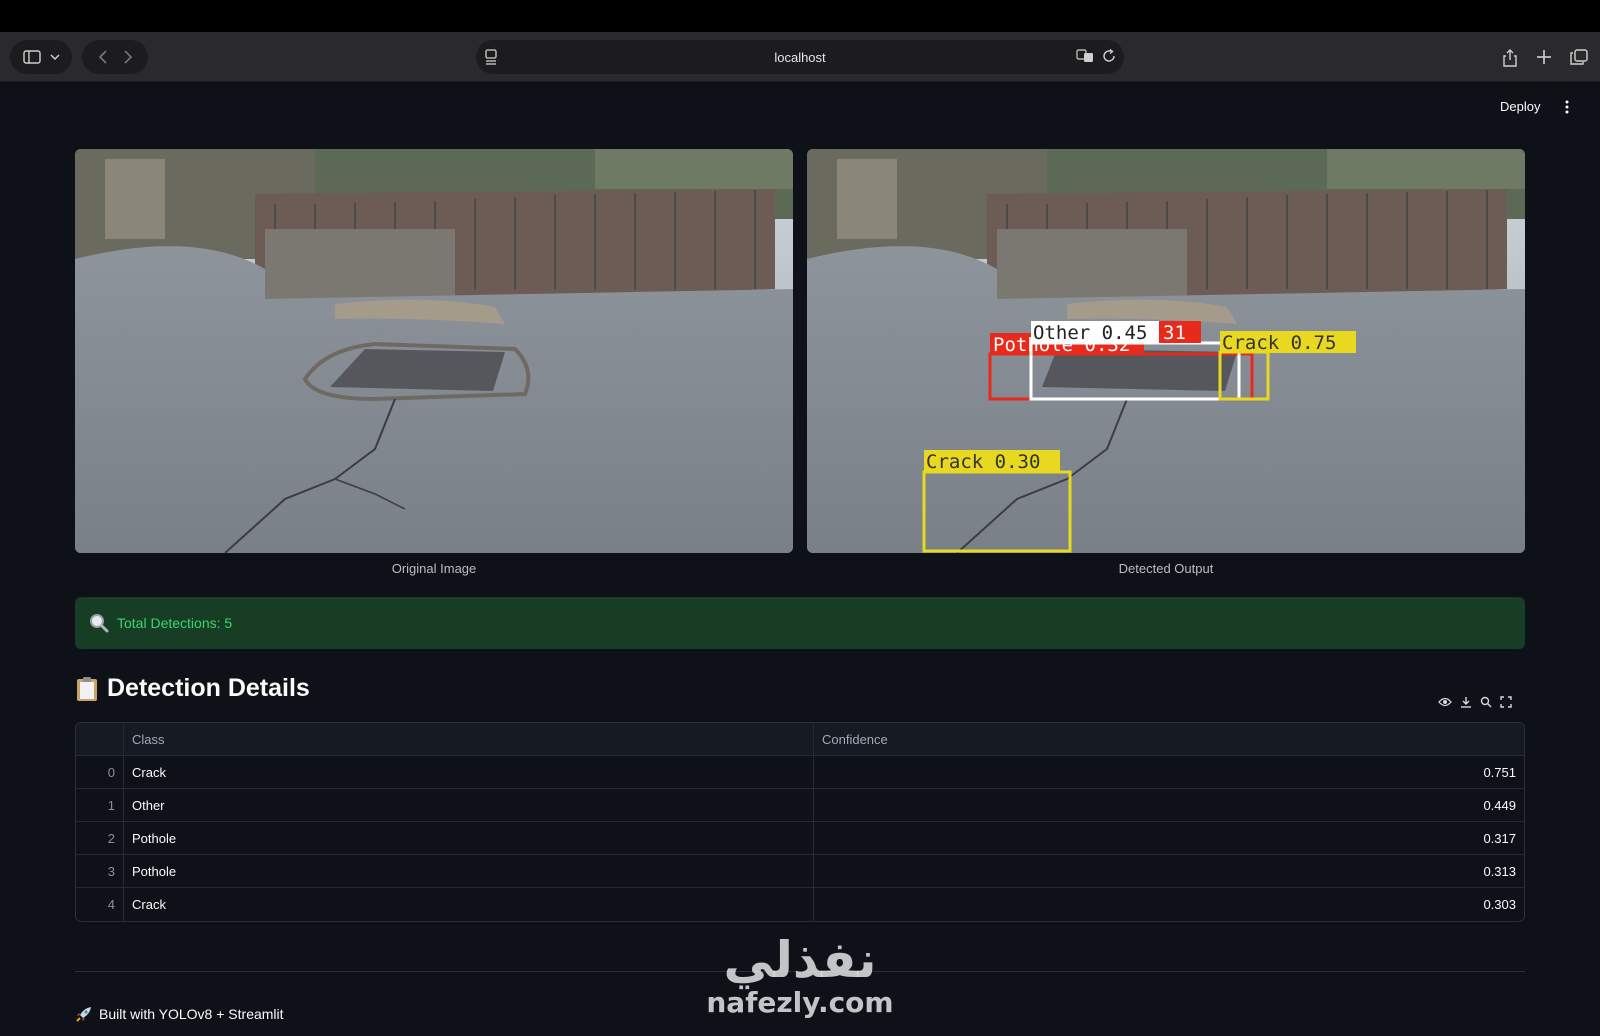  What do you see at coordinates (31, 57) in the screenshot?
I see `sidebar-icon` at bounding box center [31, 57].